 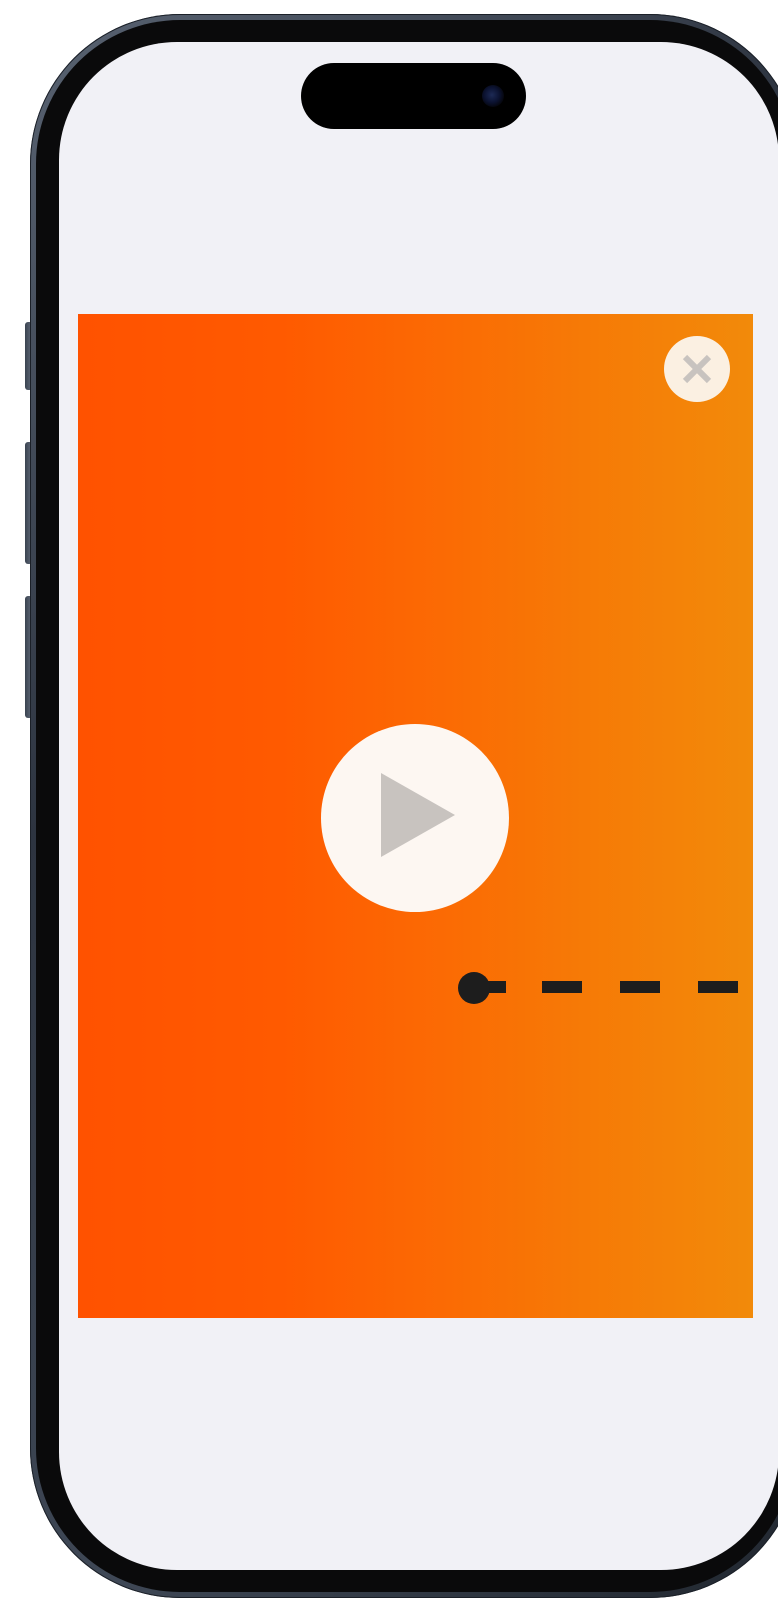 I want to click on play-button, so click(x=415, y=818).